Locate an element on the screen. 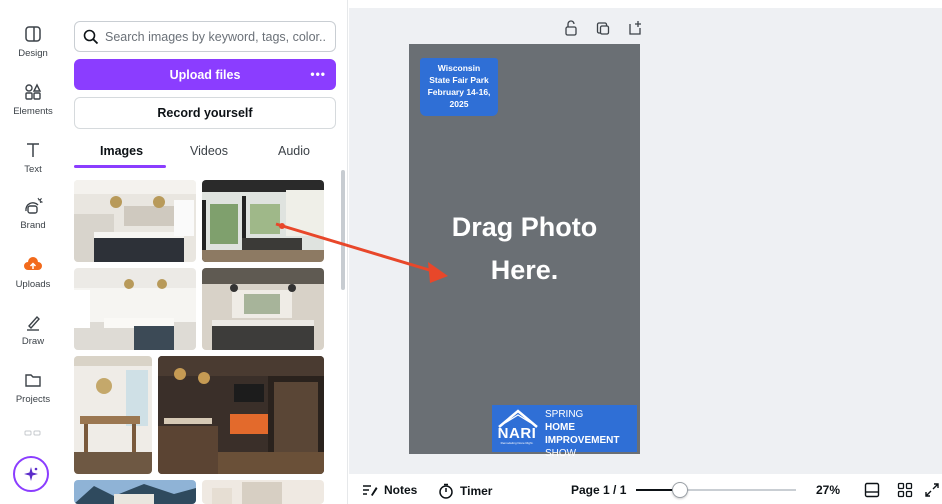 The width and height of the screenshot is (942, 504). rail-label: Uploads is located at coordinates (33, 284).